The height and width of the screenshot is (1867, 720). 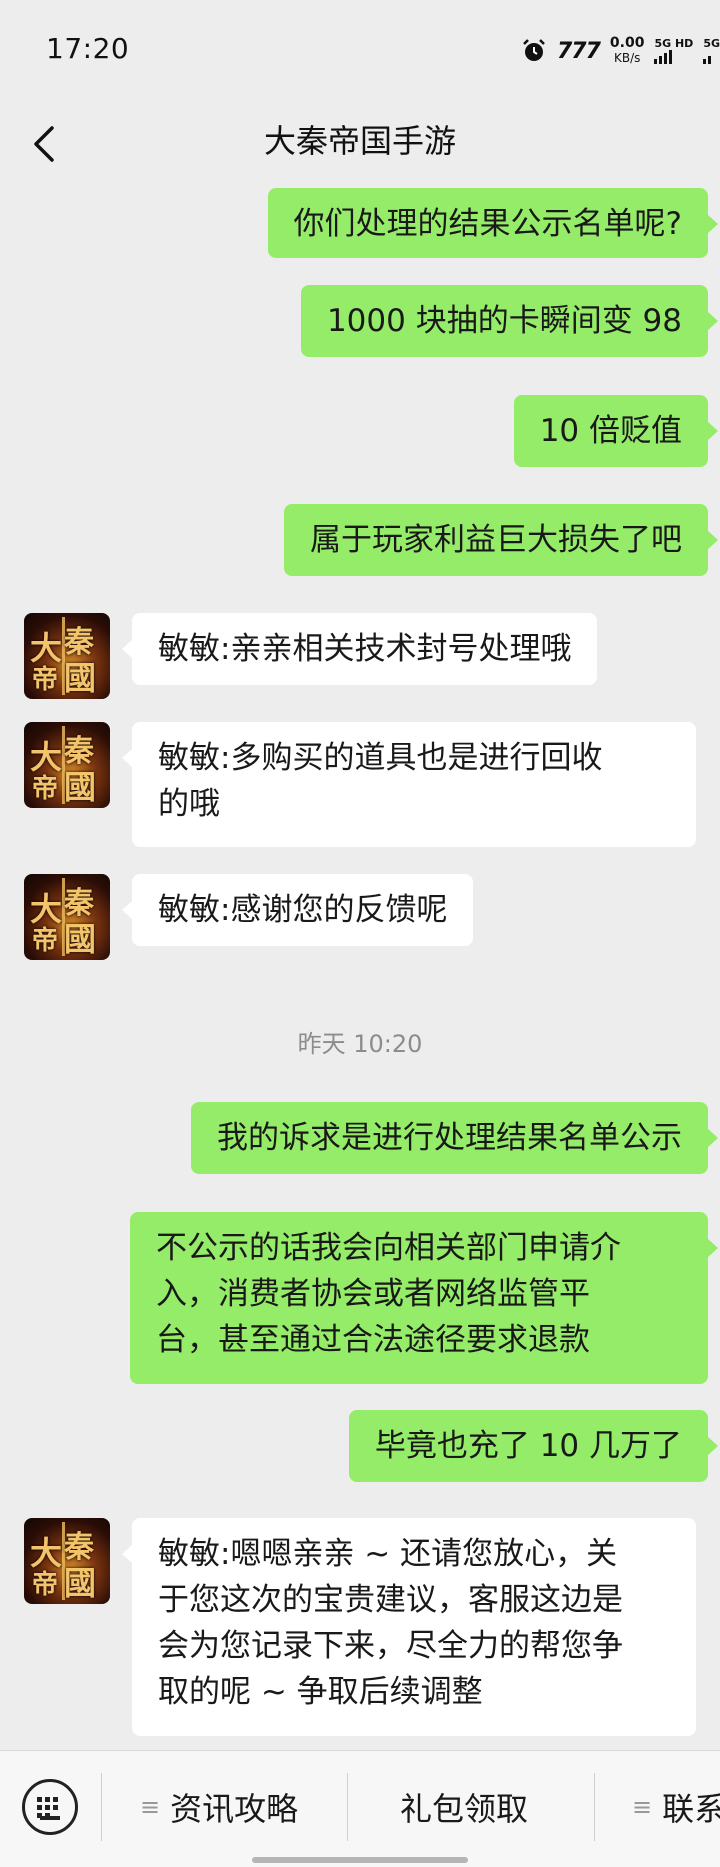 I want to click on menu-item-label: 资讯攻略, so click(x=234, y=1809).